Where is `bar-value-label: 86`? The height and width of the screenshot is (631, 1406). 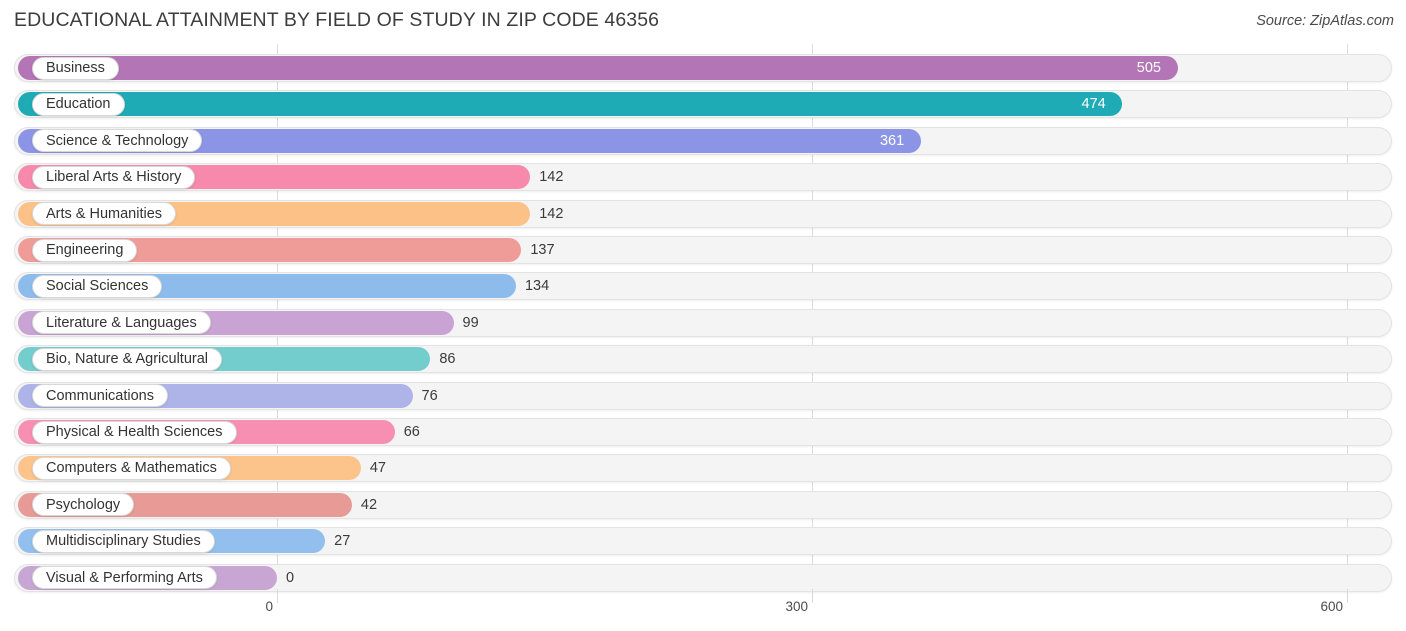
bar-value-label: 86 is located at coordinates (447, 359).